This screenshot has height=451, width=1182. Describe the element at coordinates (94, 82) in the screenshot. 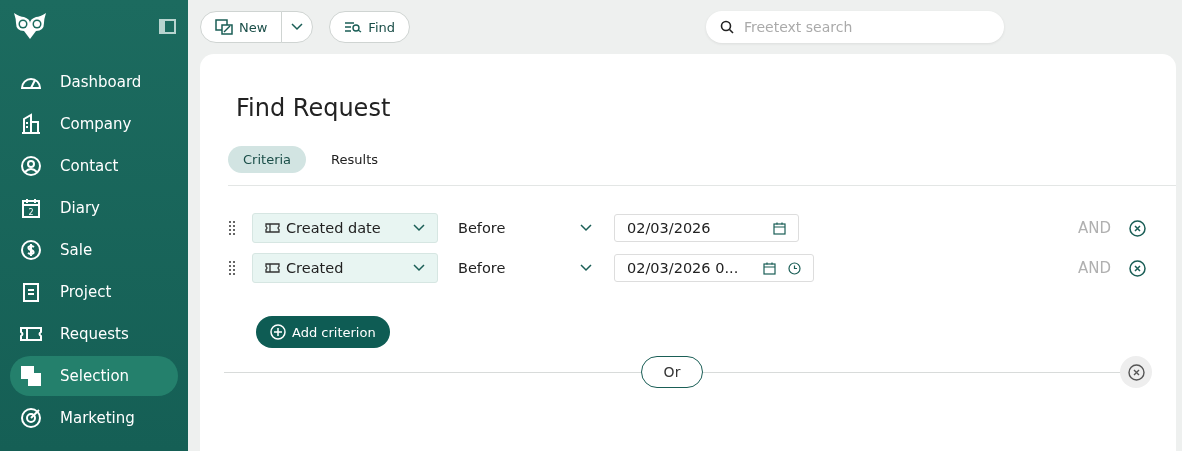

I see `nav-item: Dashboard` at that location.